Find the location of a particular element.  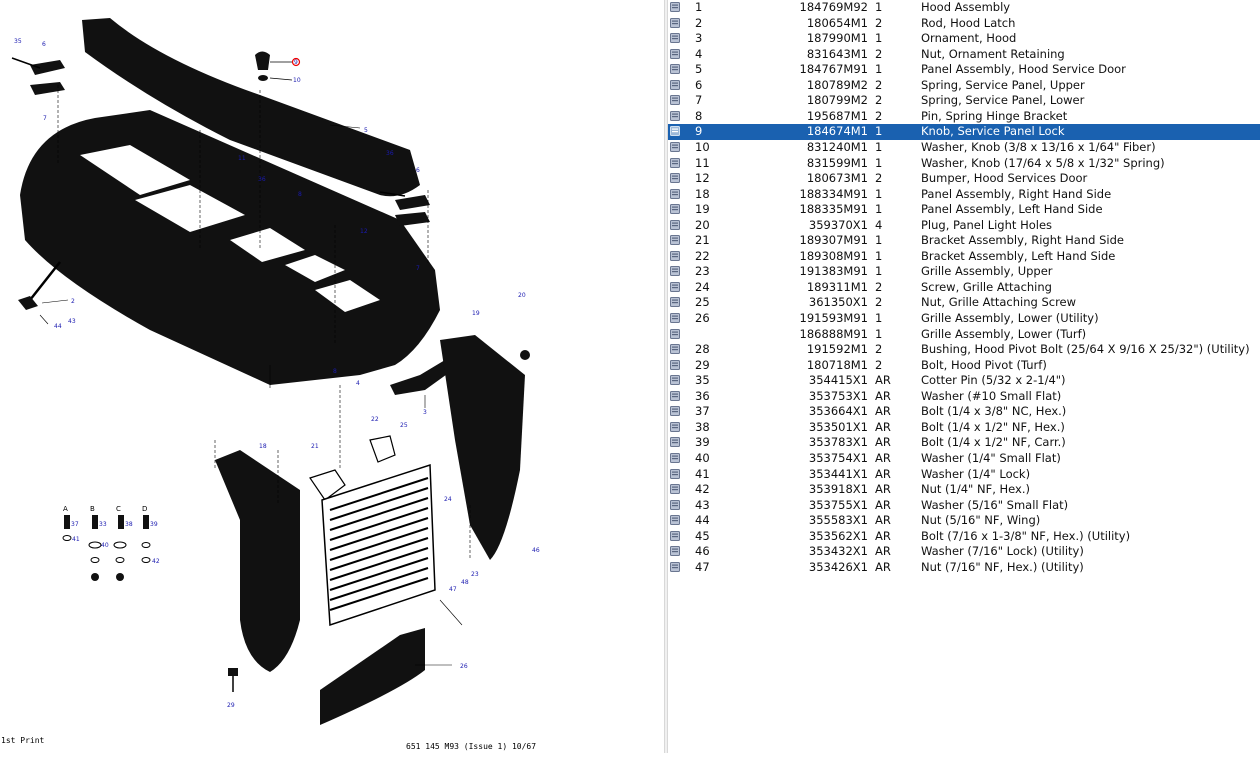

callout-36: 36 is located at coordinates (262, 179).